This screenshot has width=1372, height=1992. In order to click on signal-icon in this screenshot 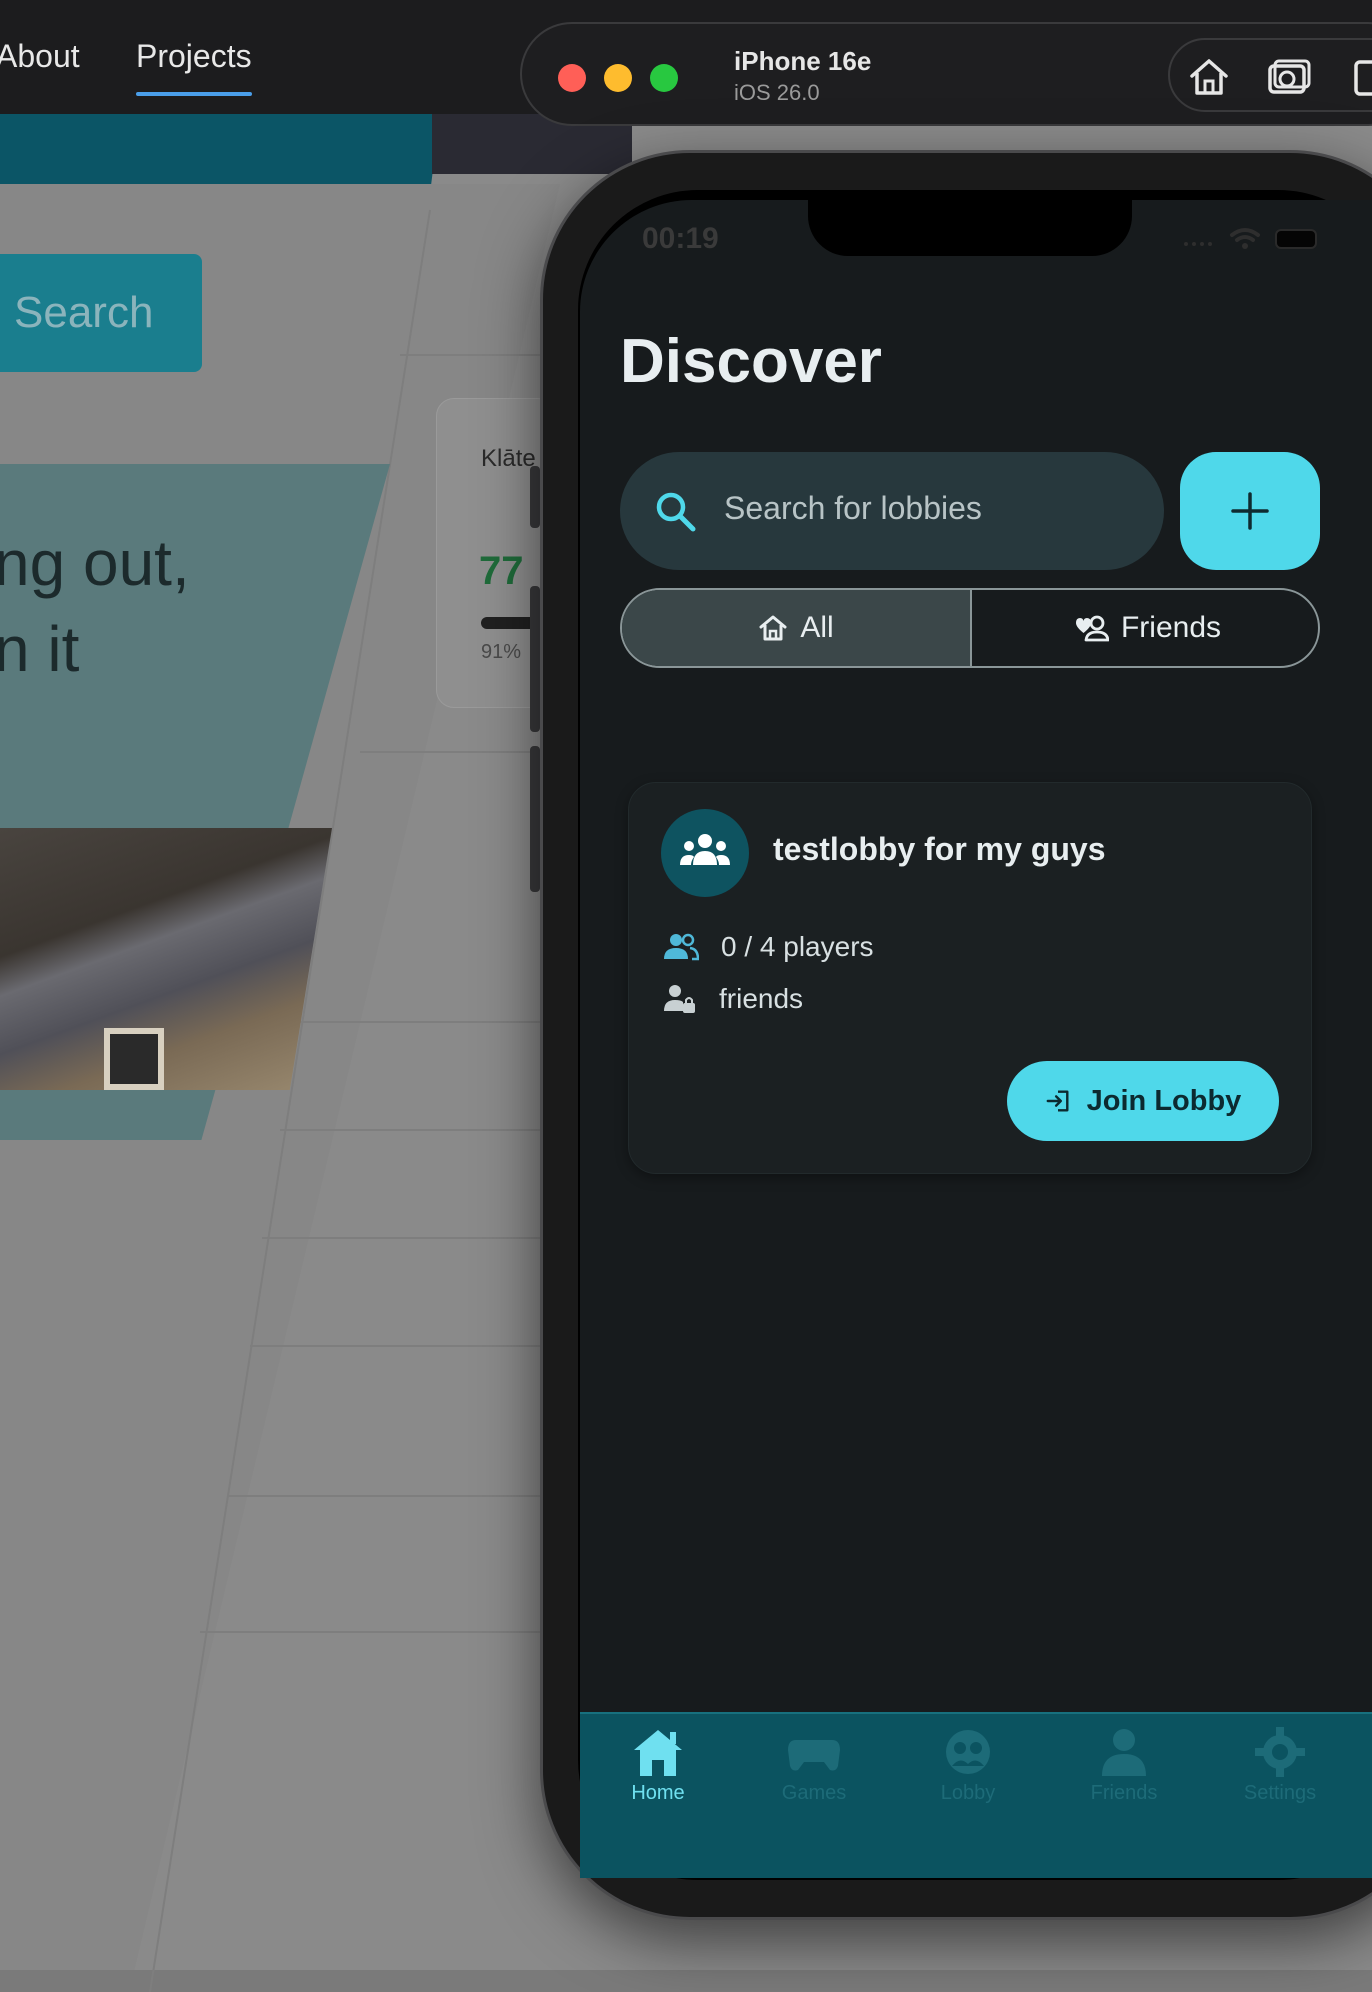, I will do `click(1198, 244)`.